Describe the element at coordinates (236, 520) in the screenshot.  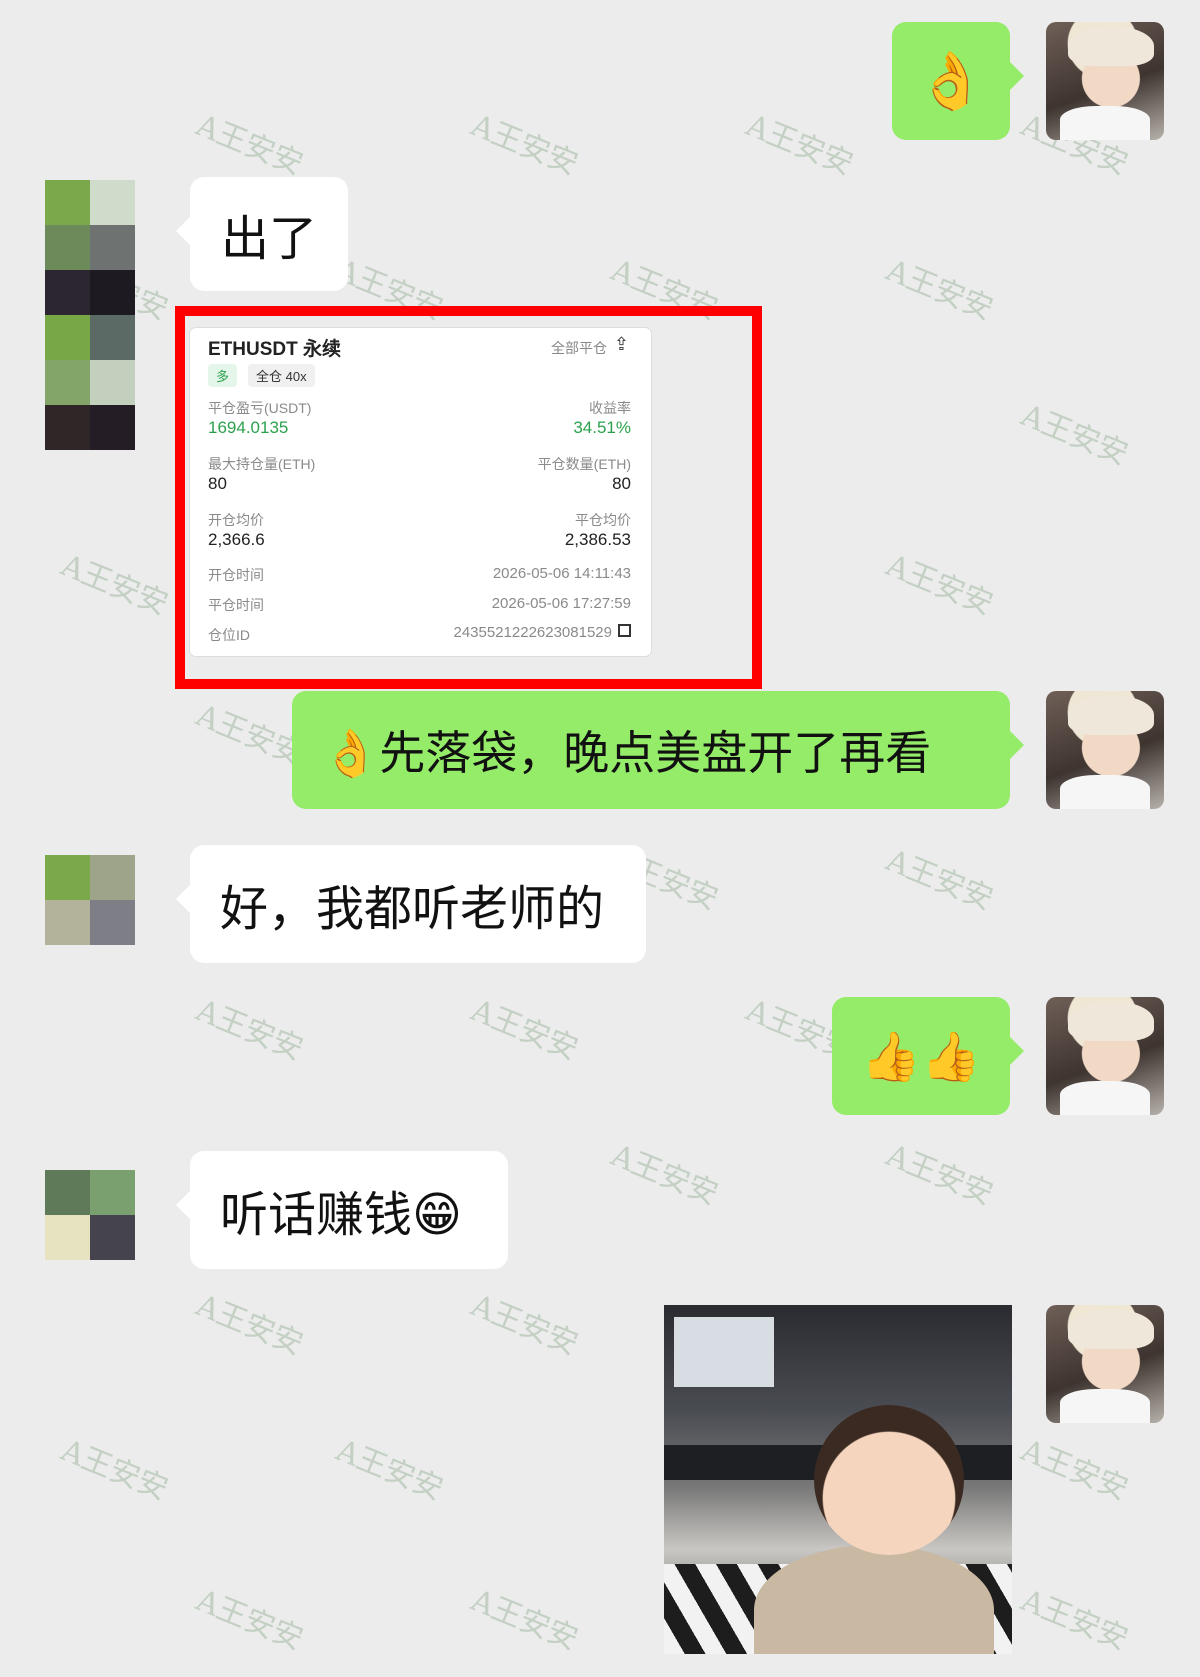
I see `open-avg-label: 开仓均价` at that location.